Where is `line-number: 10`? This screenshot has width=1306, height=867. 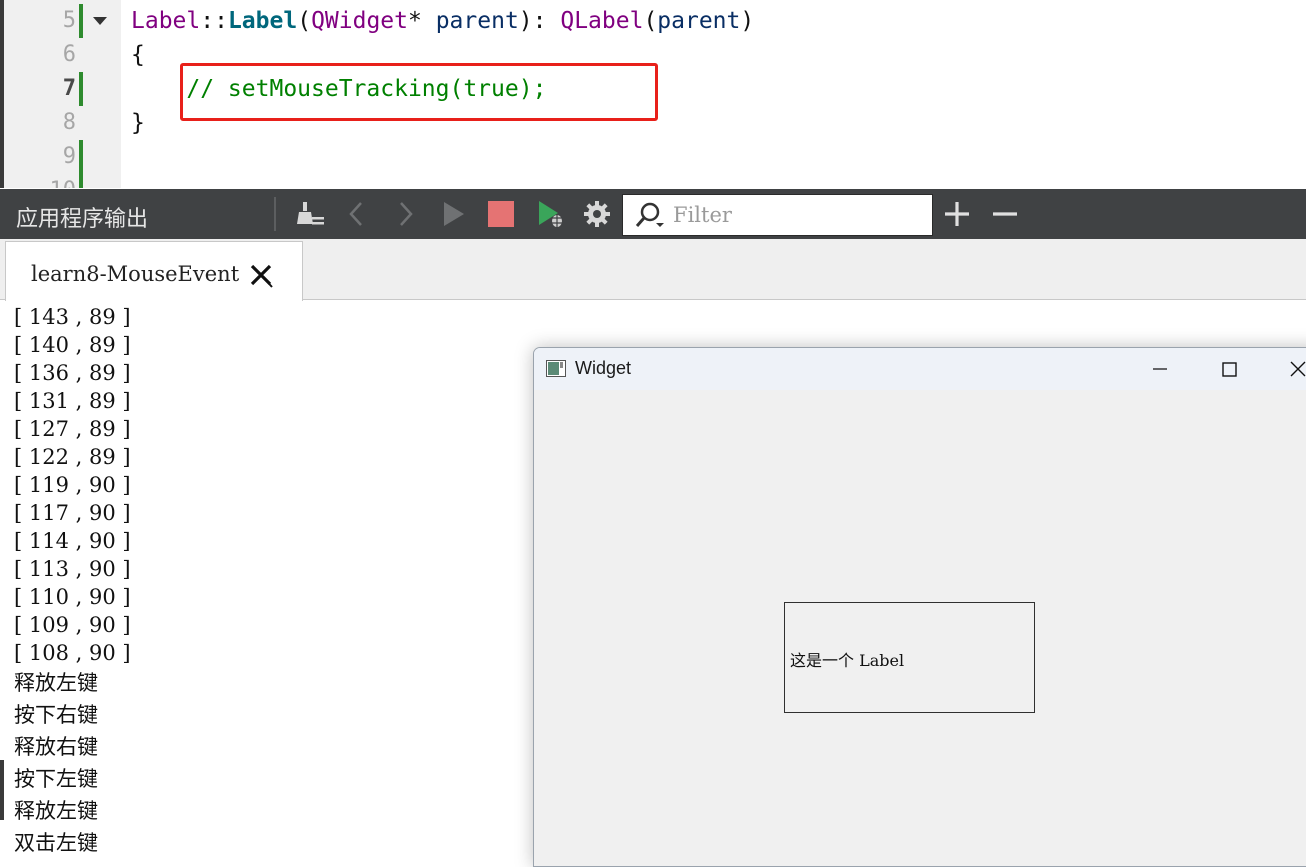
line-number: 10 is located at coordinates (40, 183).